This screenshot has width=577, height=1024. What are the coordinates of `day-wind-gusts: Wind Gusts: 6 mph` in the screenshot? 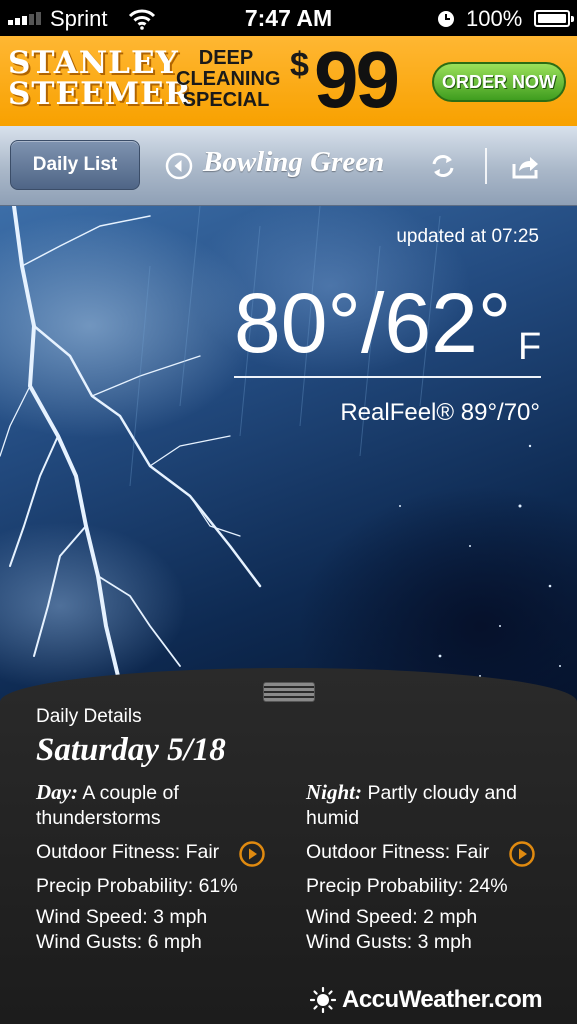 It's located at (119, 942).